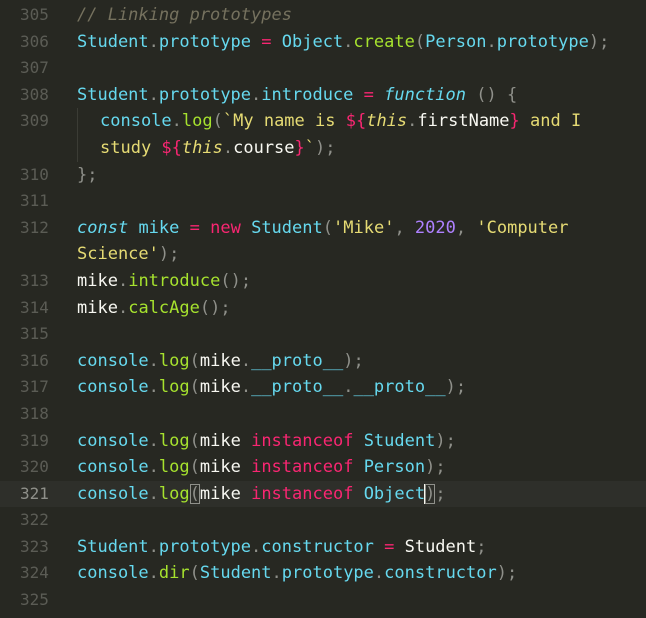  I want to click on string-token: My name is, so click(289, 121).